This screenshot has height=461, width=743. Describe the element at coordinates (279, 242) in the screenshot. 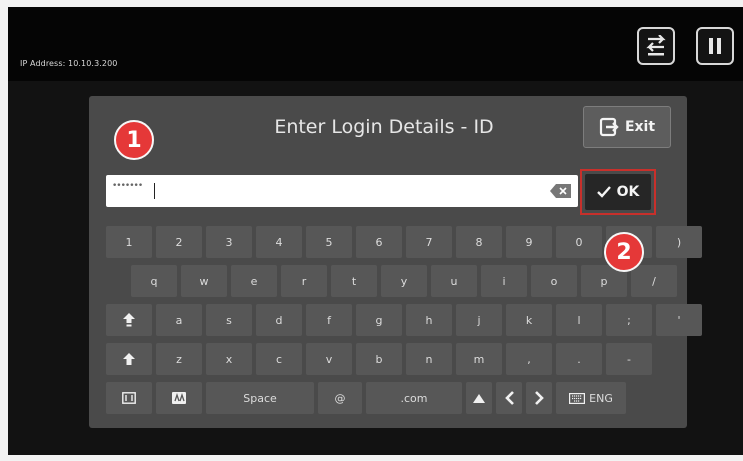

I see `key-4: 4` at that location.